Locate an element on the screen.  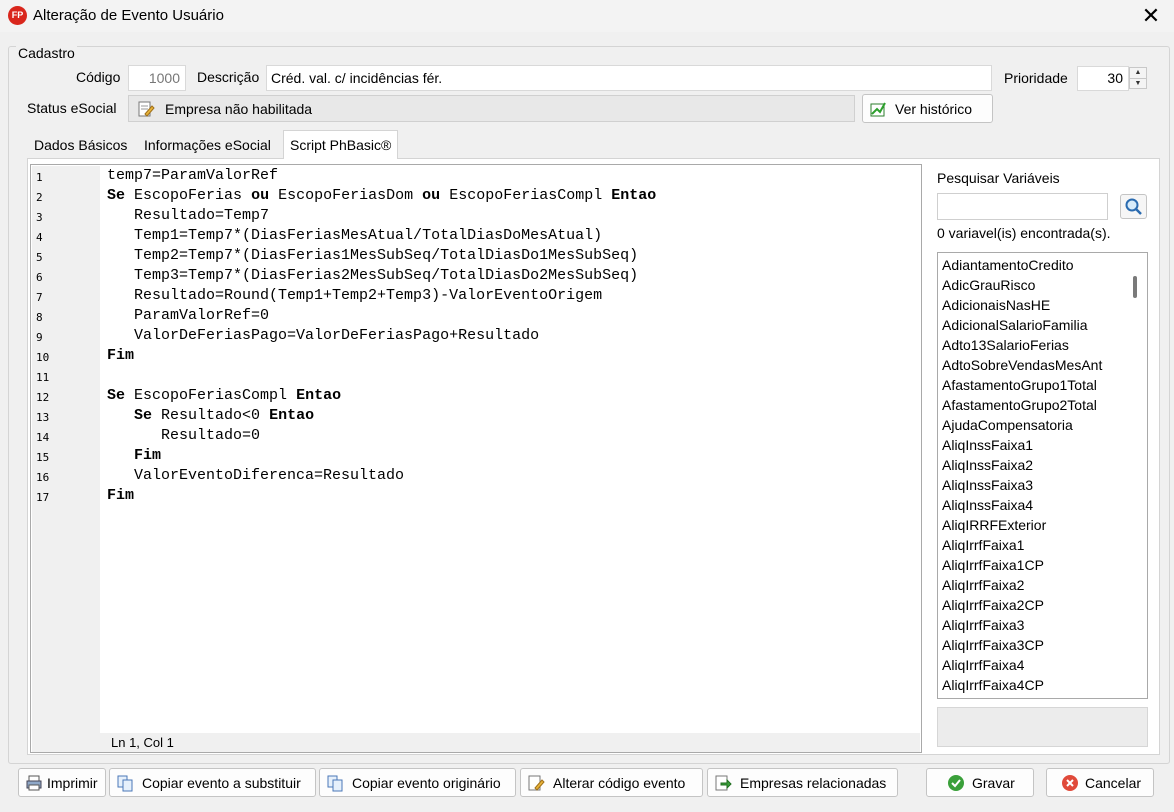
cancelar-label: Cancelar is located at coordinates (1113, 782).